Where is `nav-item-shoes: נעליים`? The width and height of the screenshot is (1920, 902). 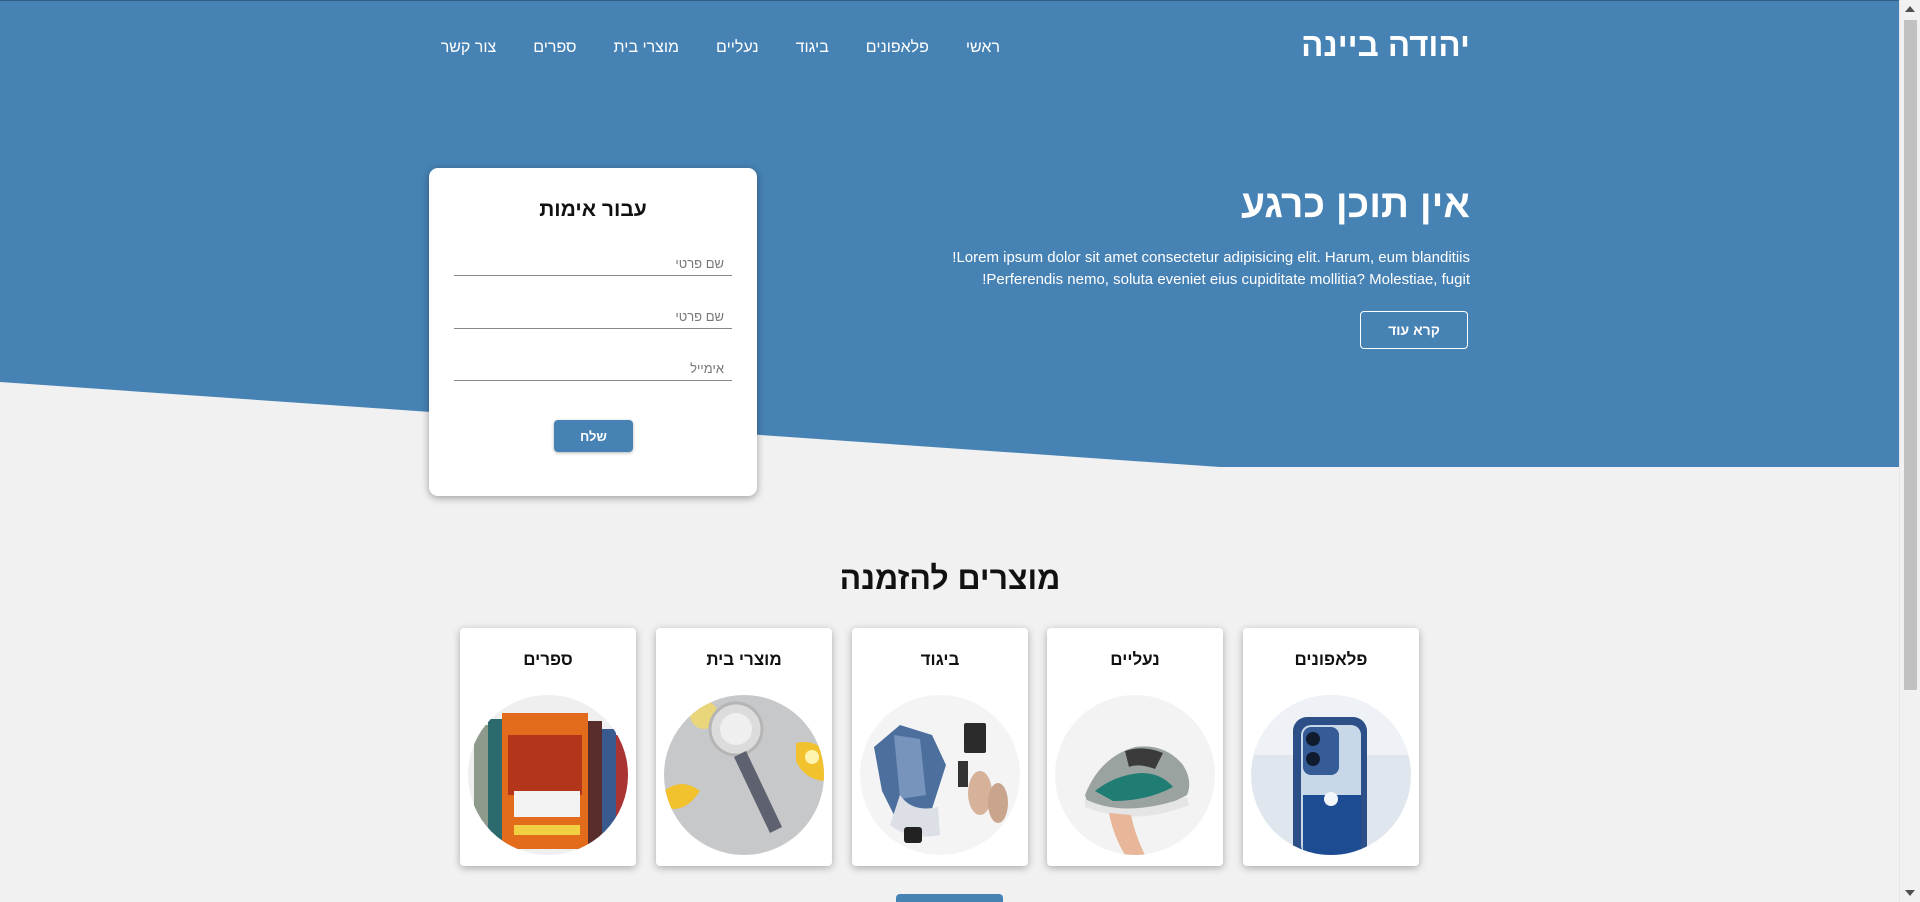 nav-item-shoes: נעליים is located at coordinates (737, 48).